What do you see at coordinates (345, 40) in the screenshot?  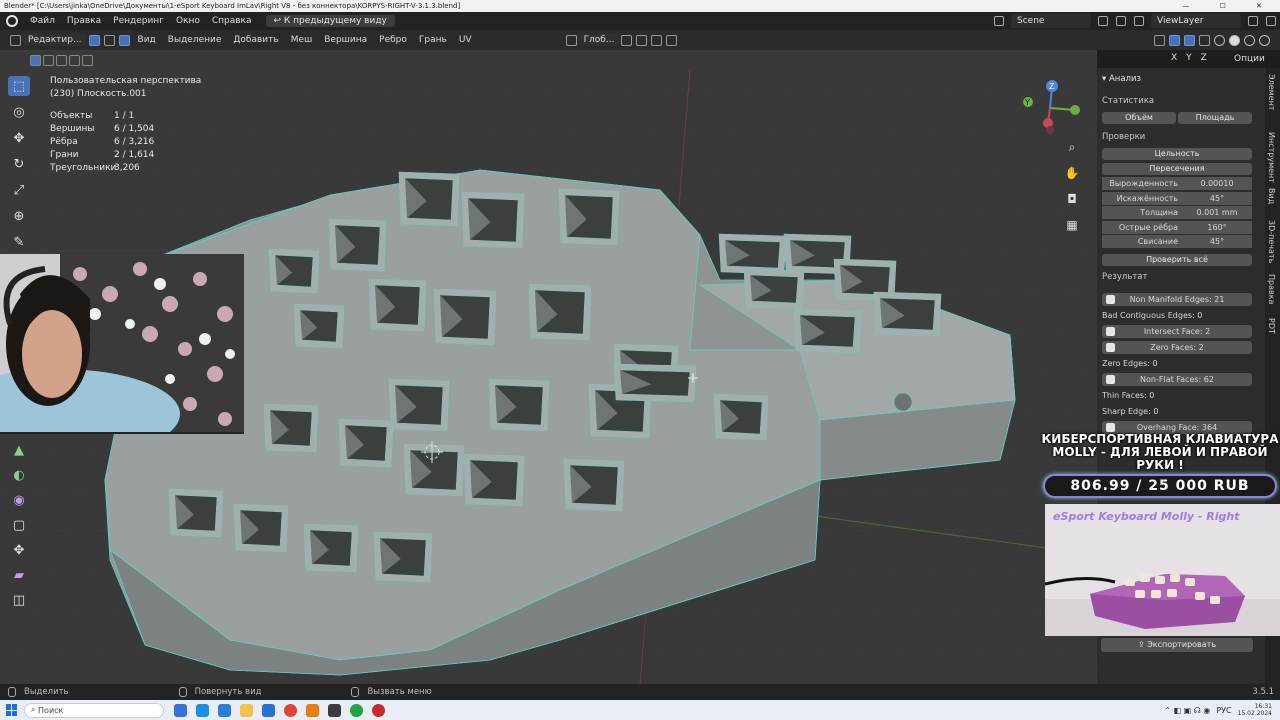 I see `menu-vertex: Вершина` at bounding box center [345, 40].